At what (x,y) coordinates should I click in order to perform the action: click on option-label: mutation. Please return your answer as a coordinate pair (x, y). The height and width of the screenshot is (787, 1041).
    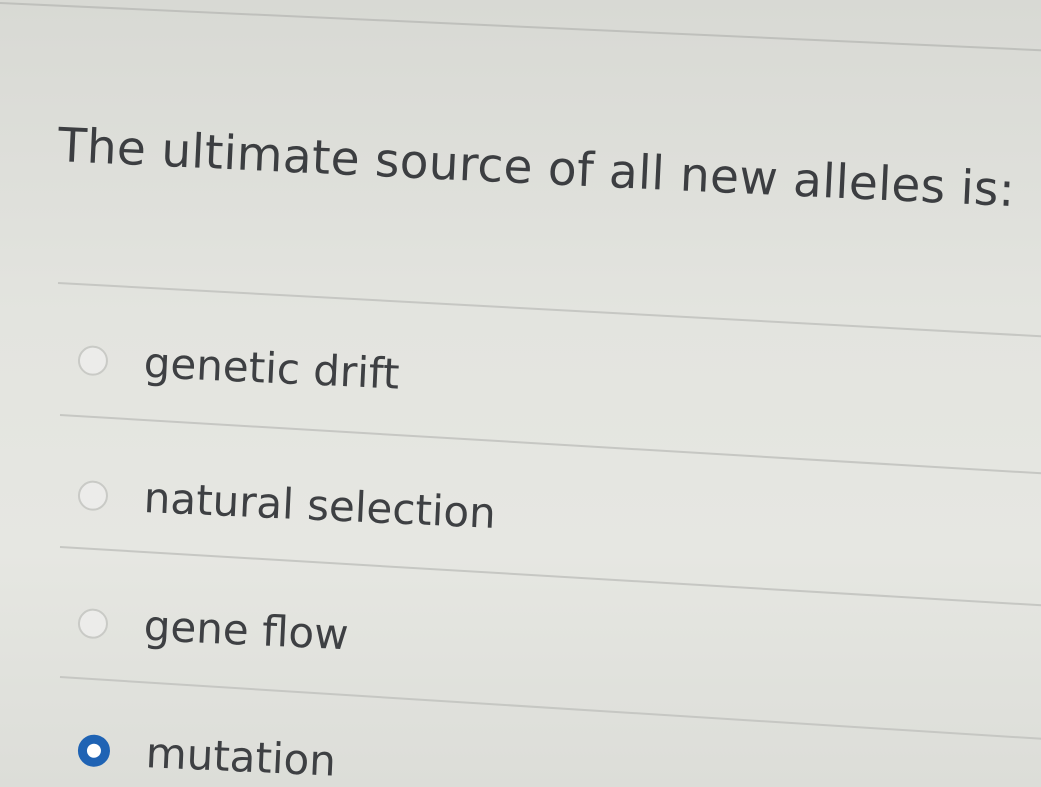
    Looking at the image, I should click on (241, 757).